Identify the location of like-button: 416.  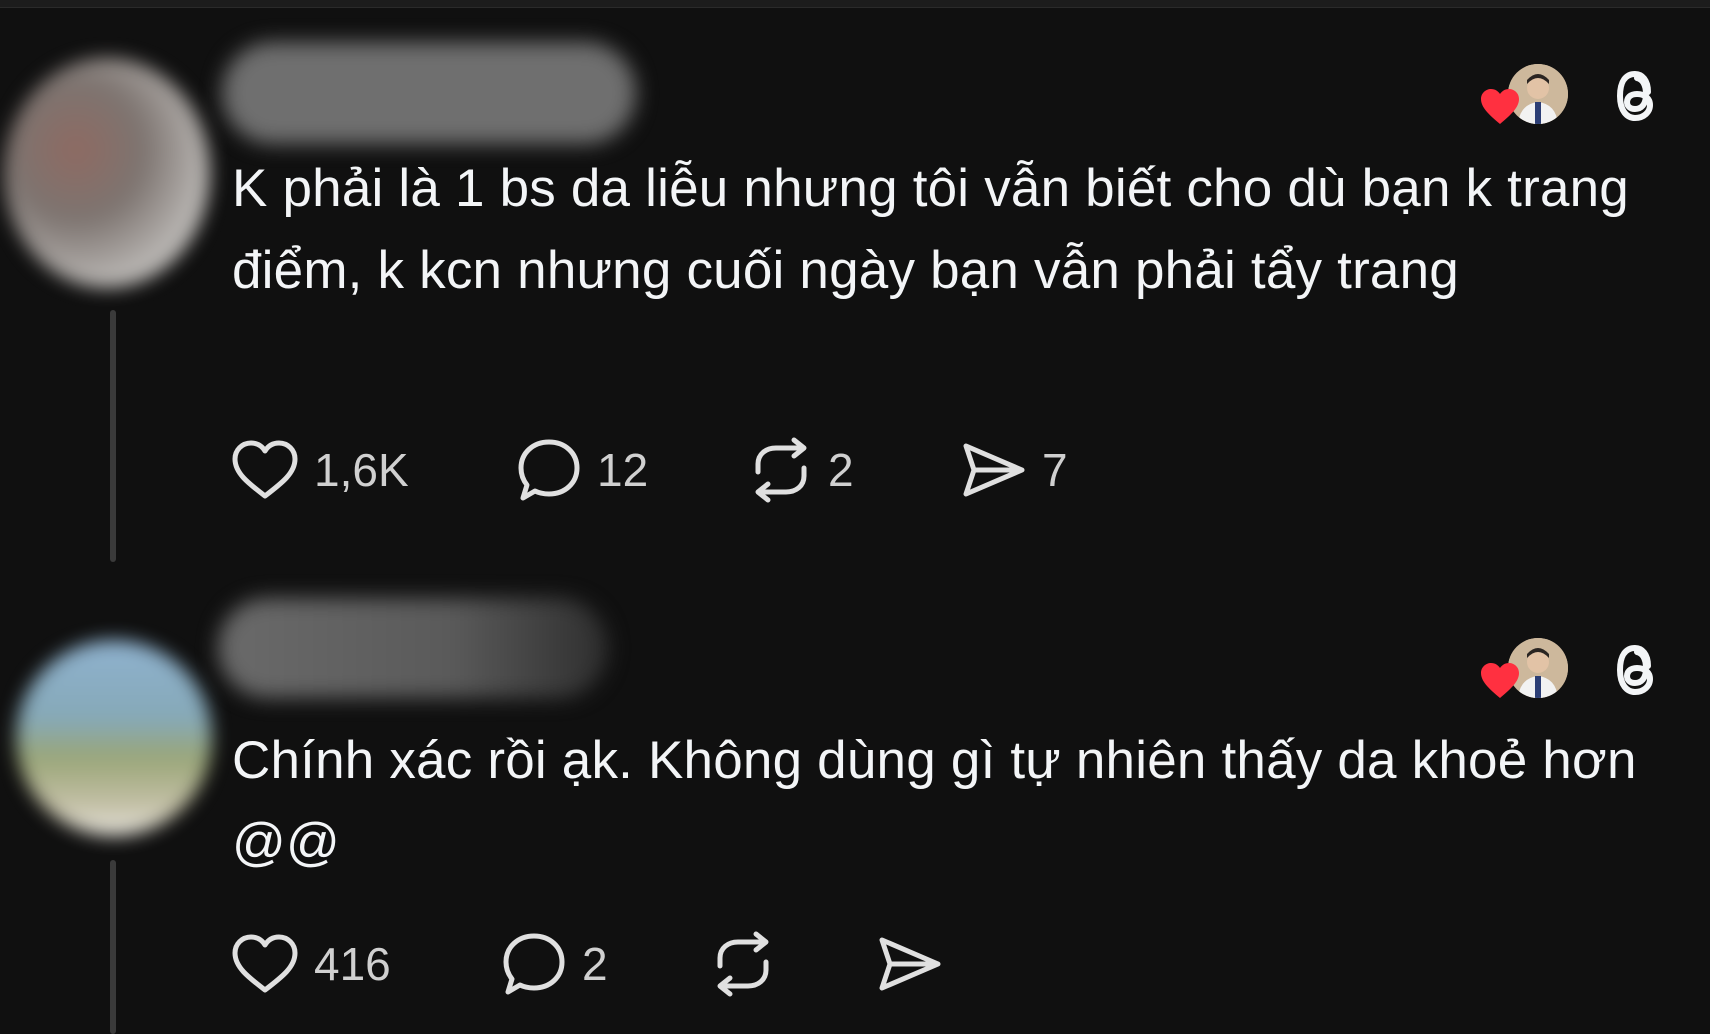
(310, 964).